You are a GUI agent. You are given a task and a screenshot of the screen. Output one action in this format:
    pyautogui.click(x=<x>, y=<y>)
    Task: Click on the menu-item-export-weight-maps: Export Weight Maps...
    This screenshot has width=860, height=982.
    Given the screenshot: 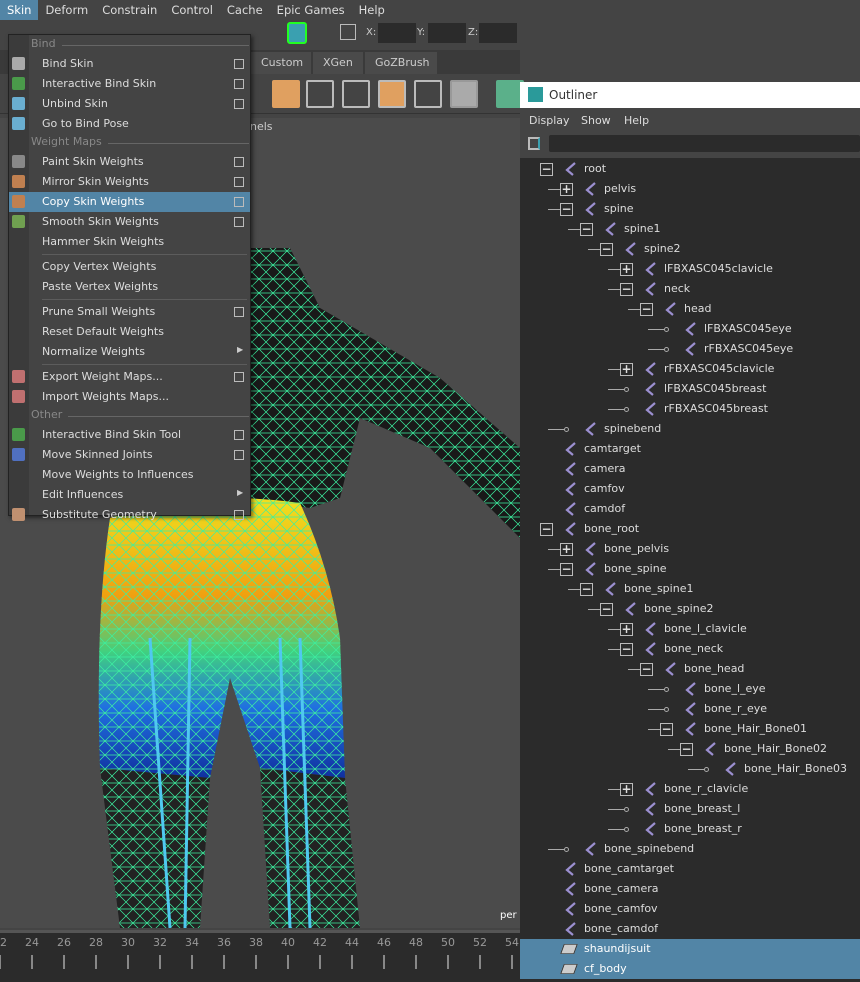 What is the action you would take?
    pyautogui.click(x=129, y=377)
    